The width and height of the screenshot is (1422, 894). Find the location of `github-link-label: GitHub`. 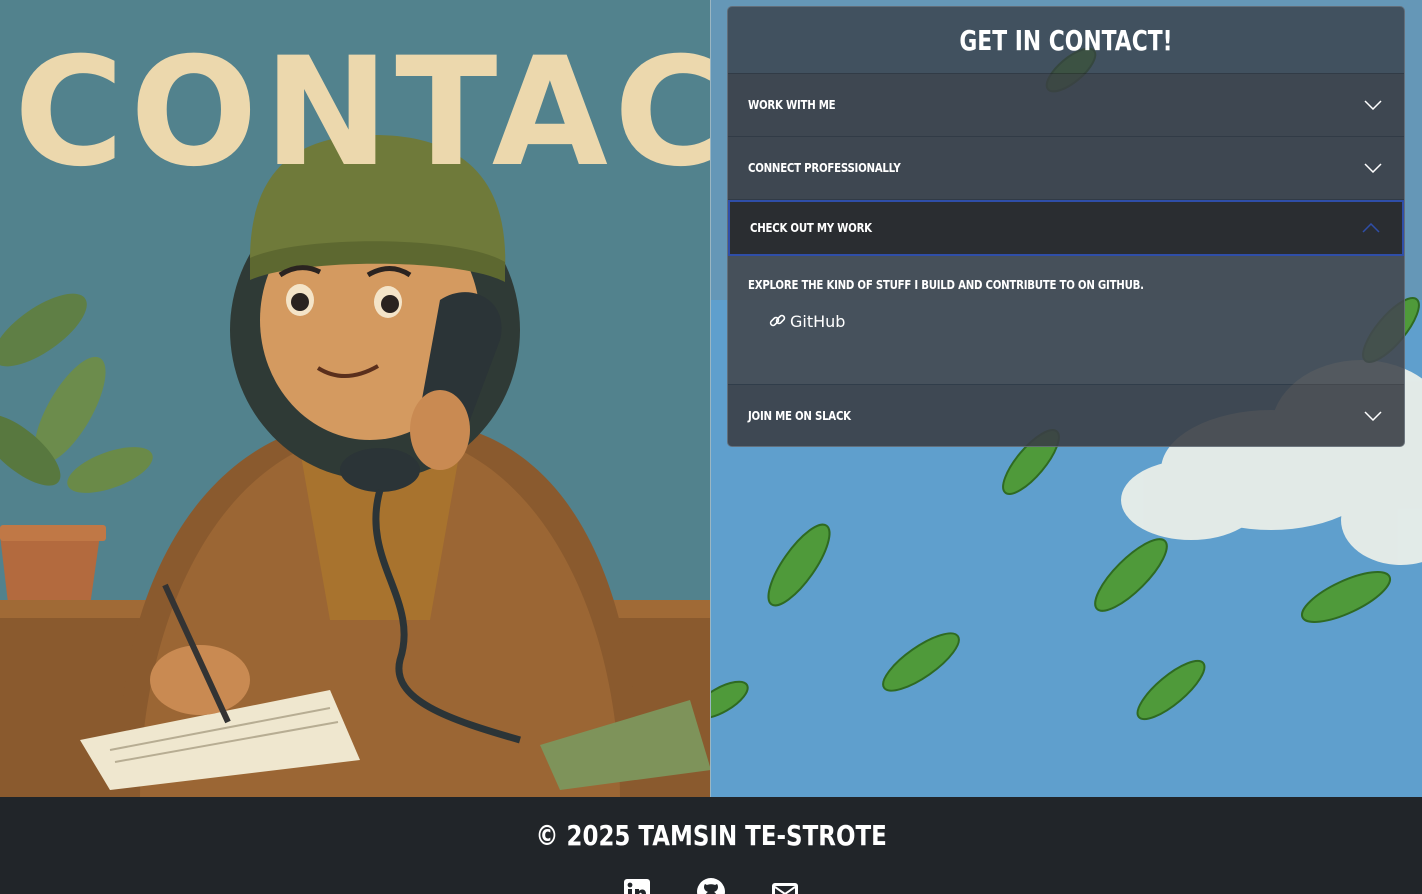

github-link-label: GitHub is located at coordinates (818, 321).